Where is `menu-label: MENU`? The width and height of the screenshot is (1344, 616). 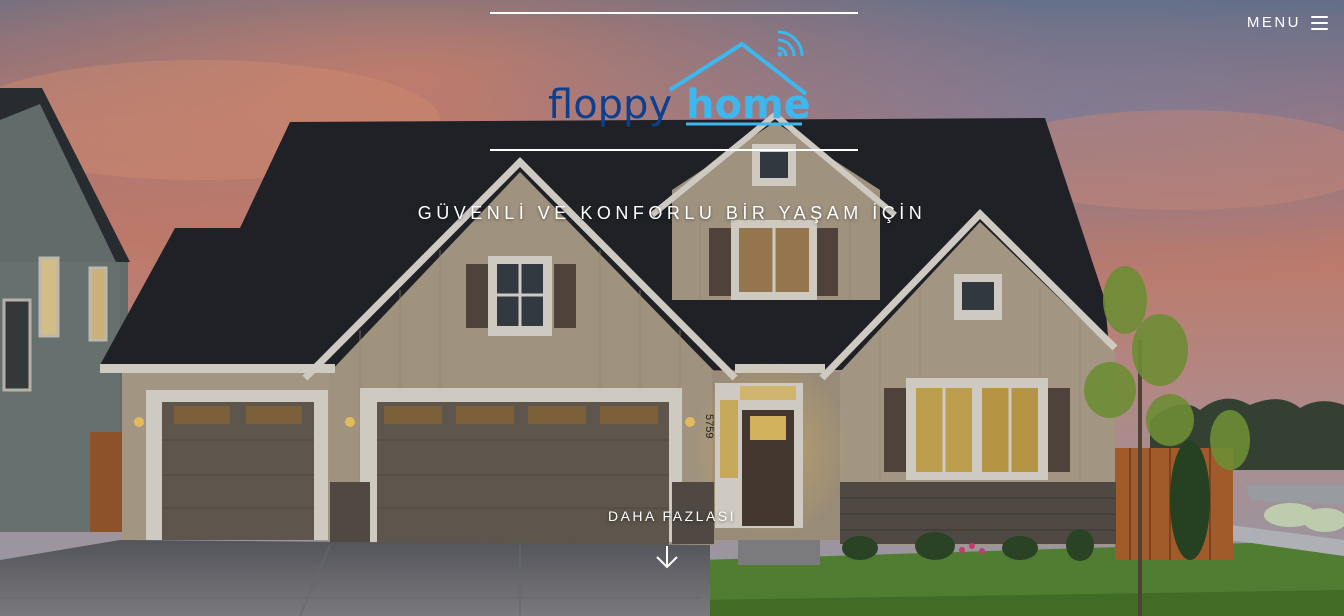 menu-label: MENU is located at coordinates (1273, 22).